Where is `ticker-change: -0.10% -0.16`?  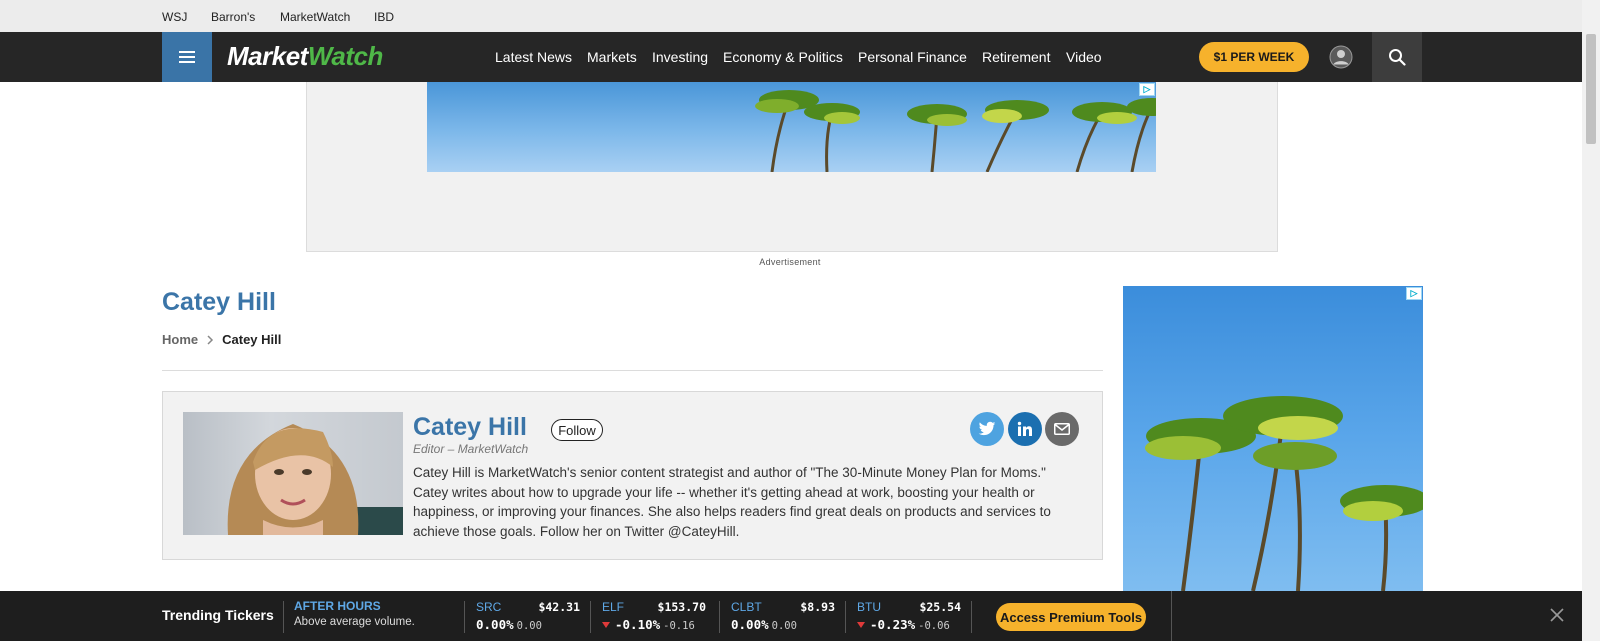 ticker-change: -0.10% -0.16 is located at coordinates (648, 624).